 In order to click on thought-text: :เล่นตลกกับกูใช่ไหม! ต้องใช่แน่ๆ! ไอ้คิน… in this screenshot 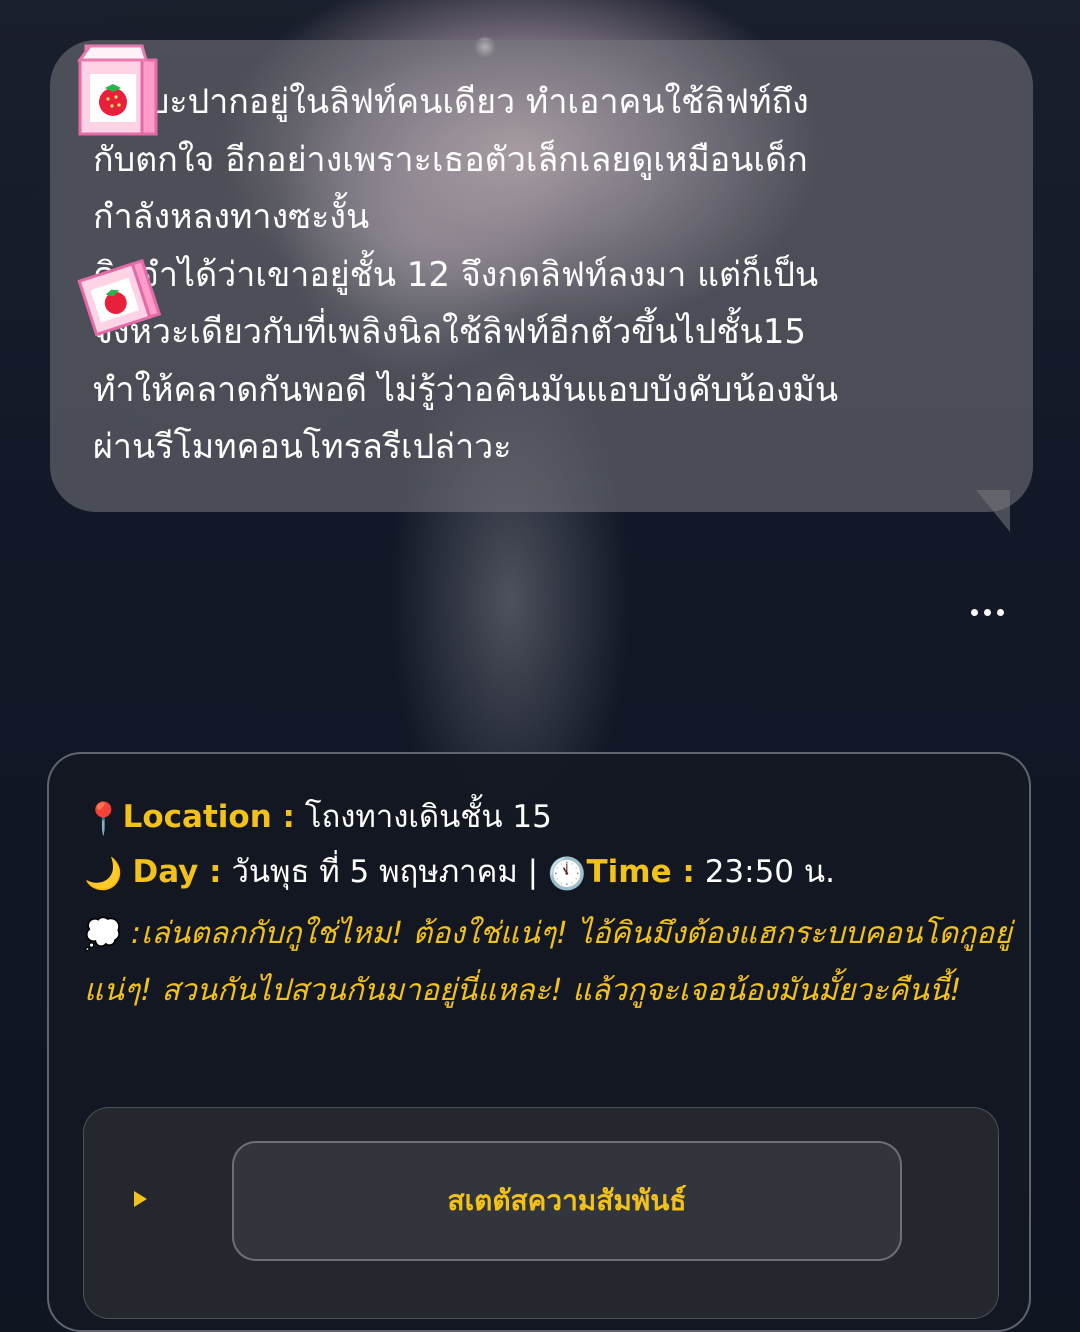, I will do `click(548, 962)`.